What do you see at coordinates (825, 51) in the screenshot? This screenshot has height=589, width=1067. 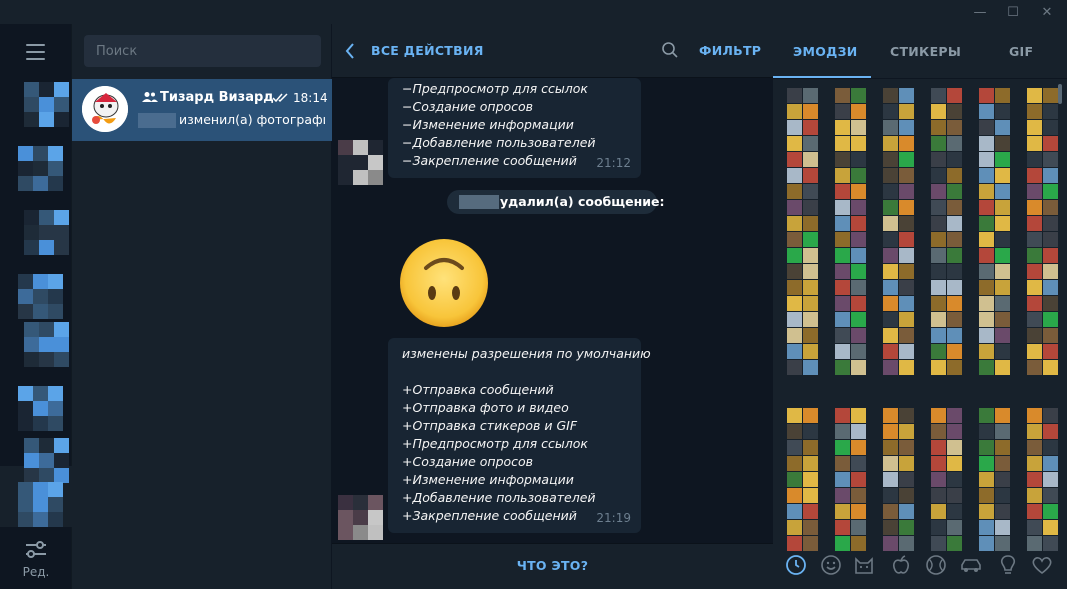 I see `tab-emoji: ЭМОДЗИ` at bounding box center [825, 51].